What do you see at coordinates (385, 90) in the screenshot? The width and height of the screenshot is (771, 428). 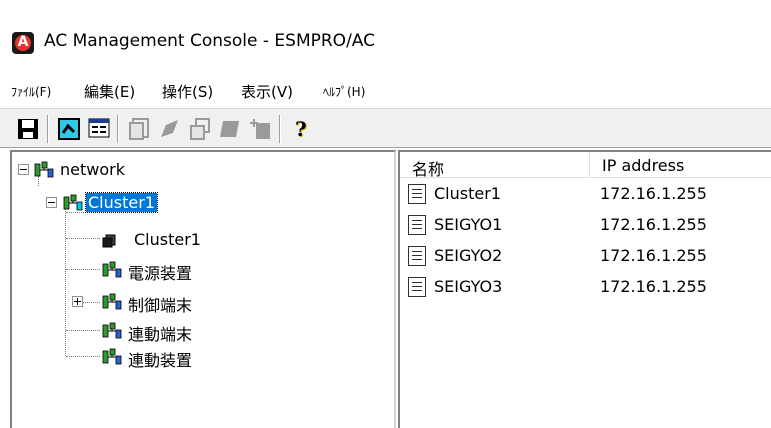 I see `menu-bar: ﾌｧｲﾙ(F) 編集(E) 操作(S) 表示(V) ﾍﾙﾌﾟ(H)` at bounding box center [385, 90].